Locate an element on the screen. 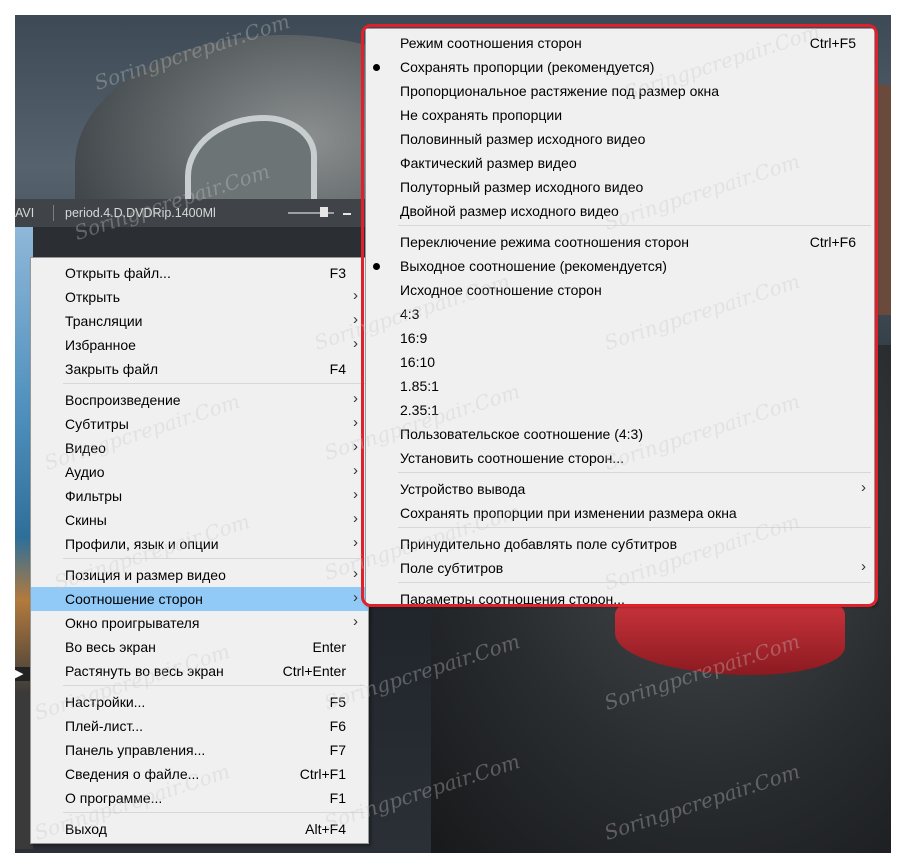 The image size is (906, 868). menu-item-settings: Настройки... F5 is located at coordinates (199, 702).